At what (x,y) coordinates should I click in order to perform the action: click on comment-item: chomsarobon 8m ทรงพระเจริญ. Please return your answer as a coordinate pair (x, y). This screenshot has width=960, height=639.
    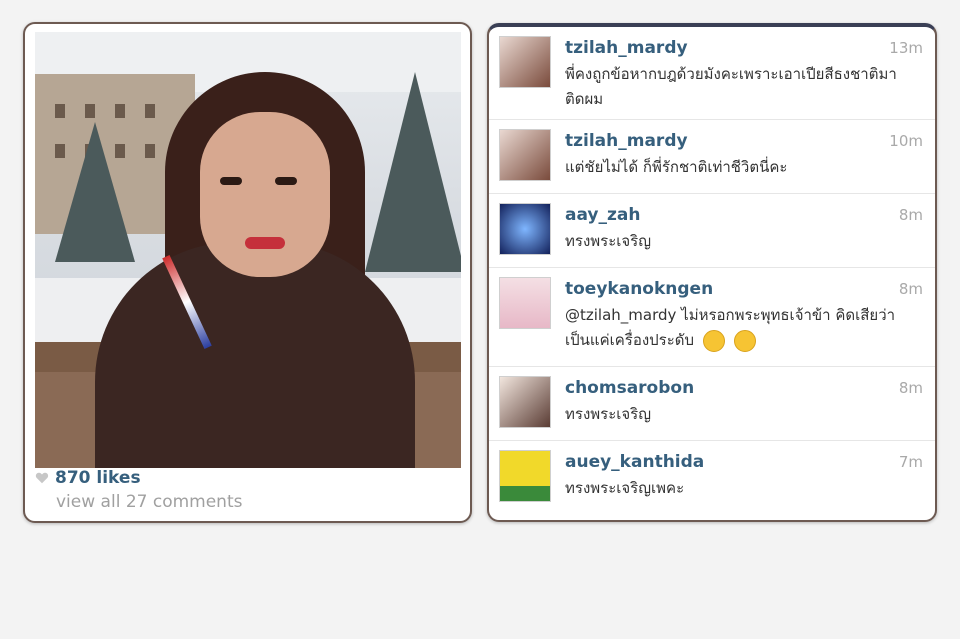
    Looking at the image, I should click on (712, 404).